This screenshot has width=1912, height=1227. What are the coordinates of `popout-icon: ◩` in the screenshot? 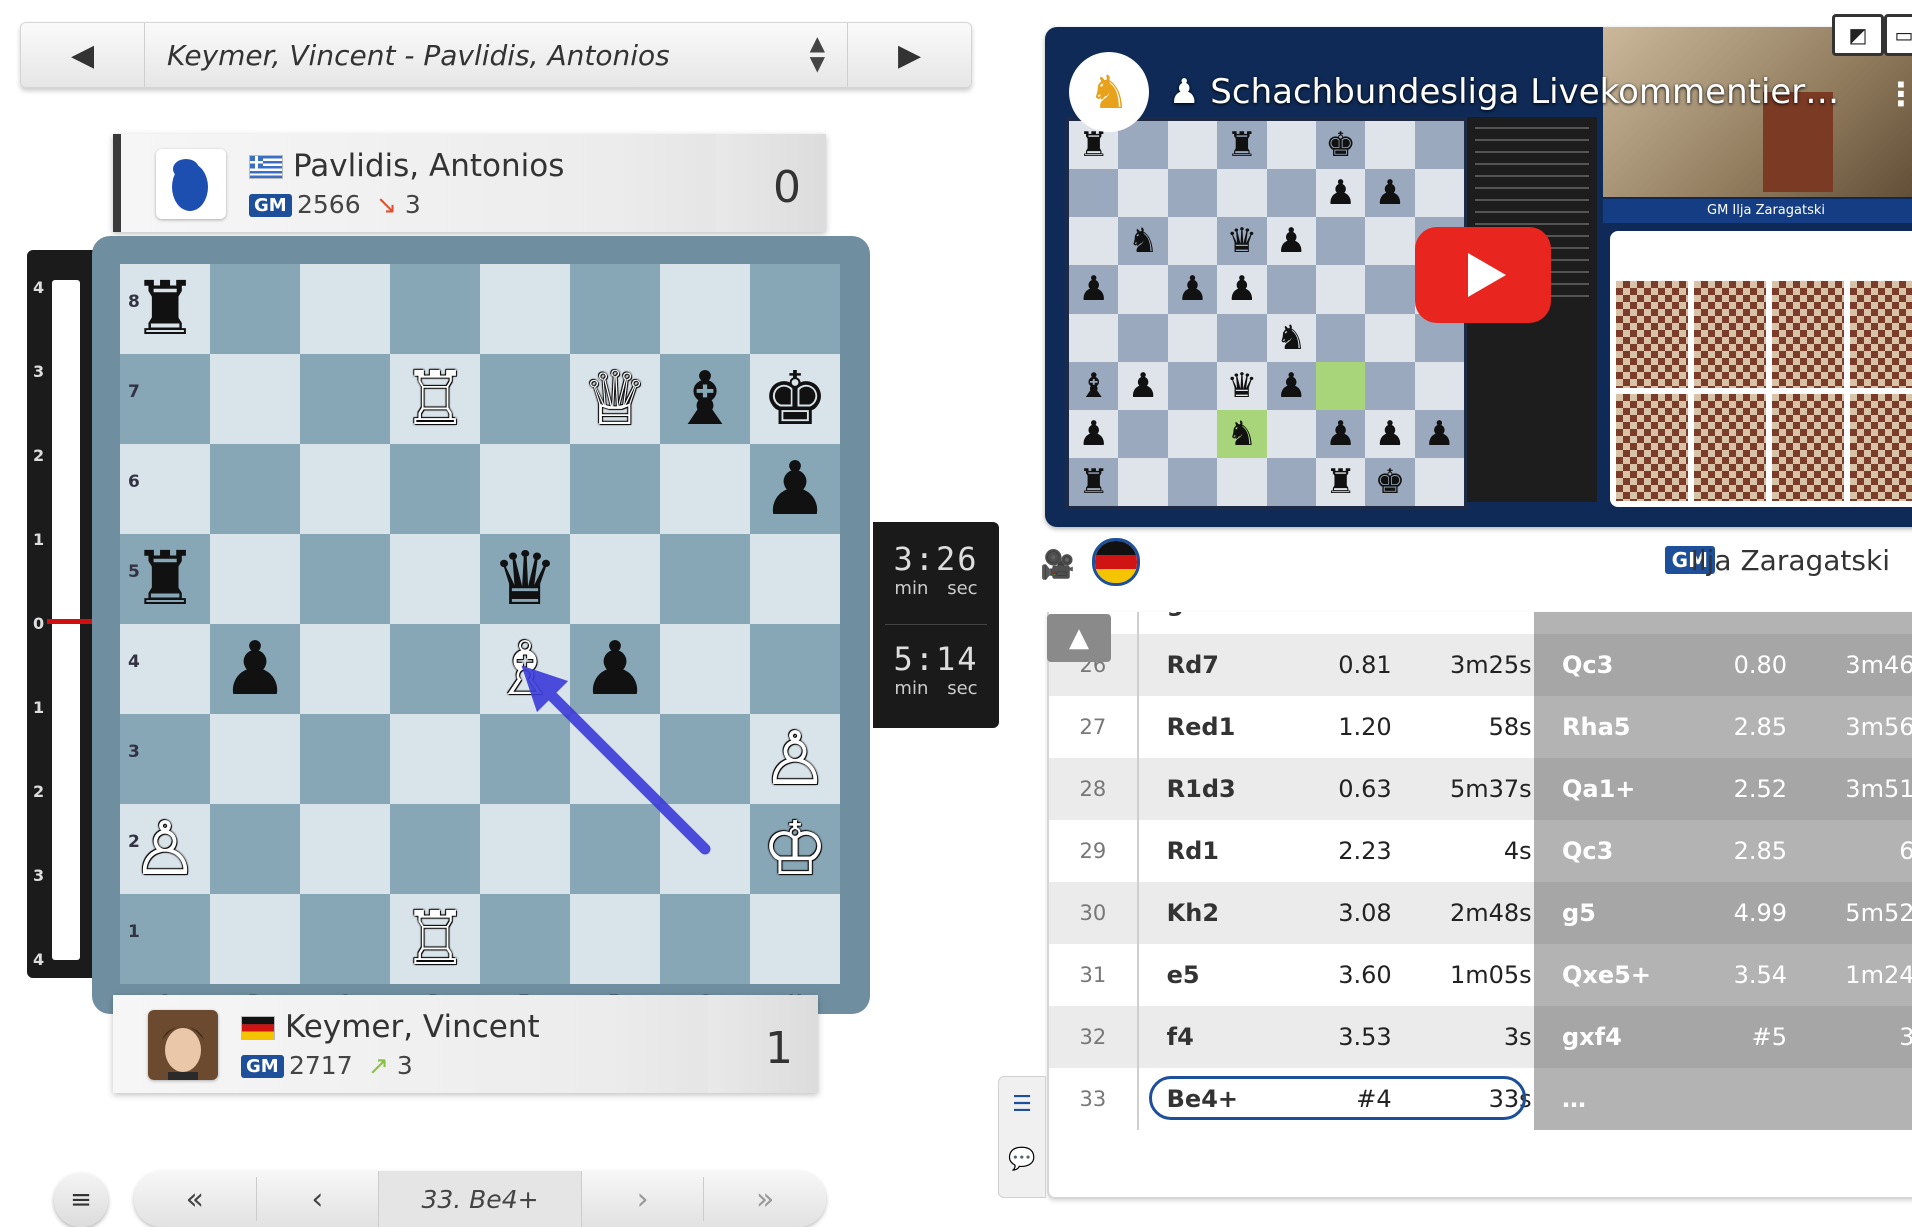 It's located at (1858, 35).